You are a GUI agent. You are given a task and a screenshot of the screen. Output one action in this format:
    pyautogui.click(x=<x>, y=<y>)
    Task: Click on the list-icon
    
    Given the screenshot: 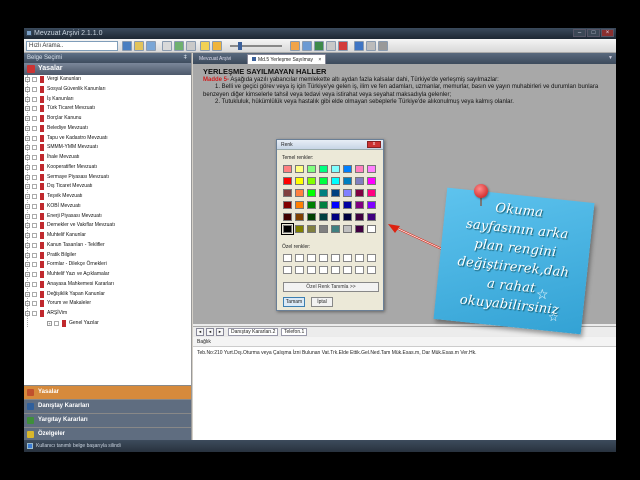 What is the action you would take?
    pyautogui.click(x=151, y=46)
    